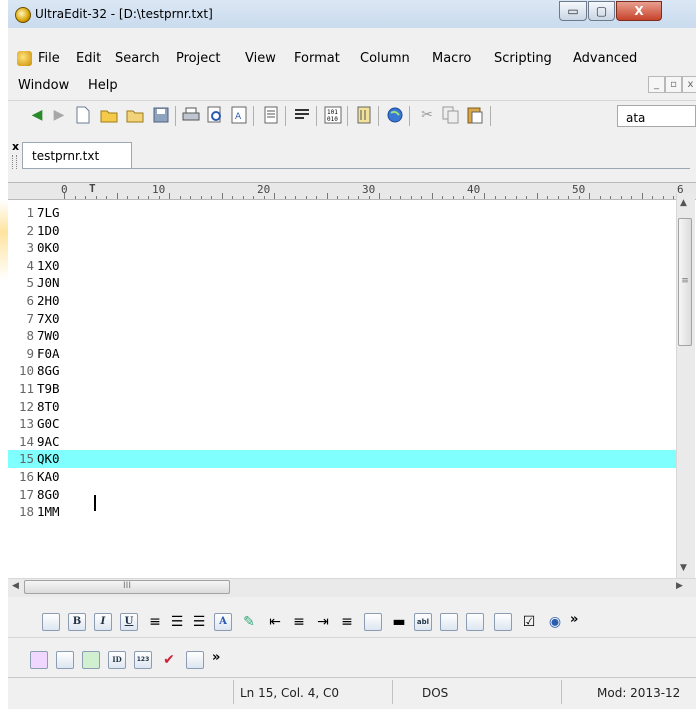  Describe the element at coordinates (317, 58) in the screenshot. I see `menu-format: Format` at that location.